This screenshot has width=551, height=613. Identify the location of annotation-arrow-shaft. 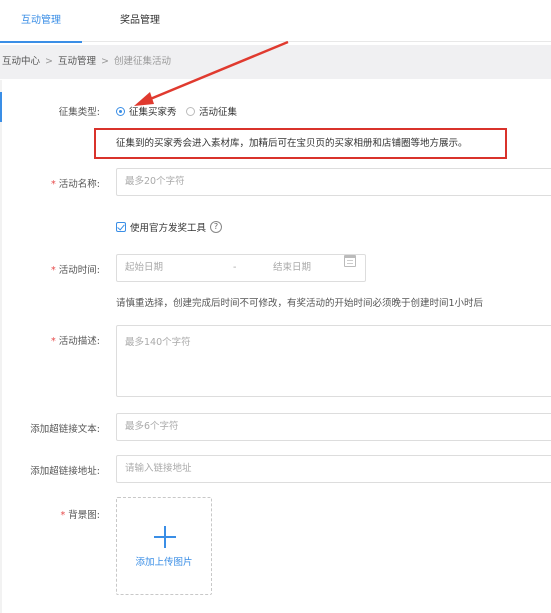
(215, 72).